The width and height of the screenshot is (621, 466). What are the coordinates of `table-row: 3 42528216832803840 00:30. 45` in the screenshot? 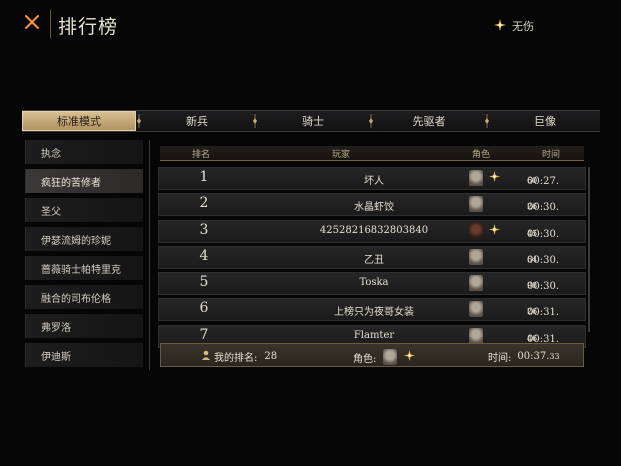 It's located at (372, 231).